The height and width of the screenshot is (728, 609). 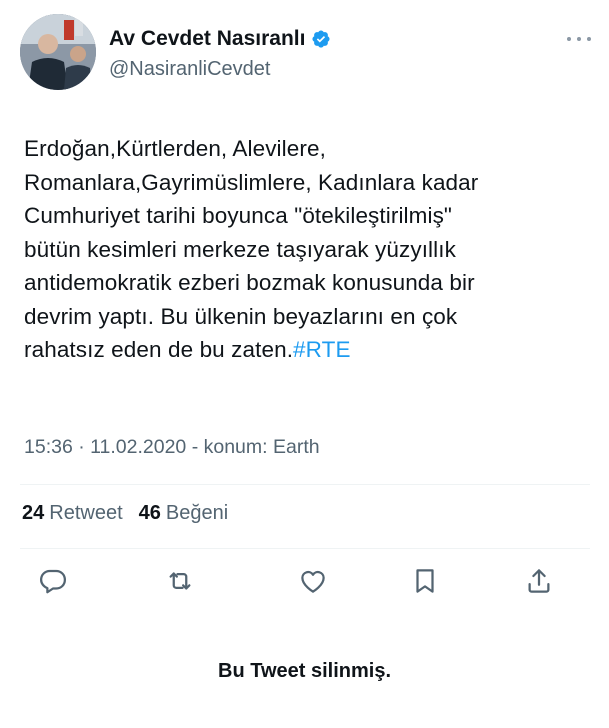 I want to click on user-handle: @NasiranliCevdet, so click(x=220, y=69).